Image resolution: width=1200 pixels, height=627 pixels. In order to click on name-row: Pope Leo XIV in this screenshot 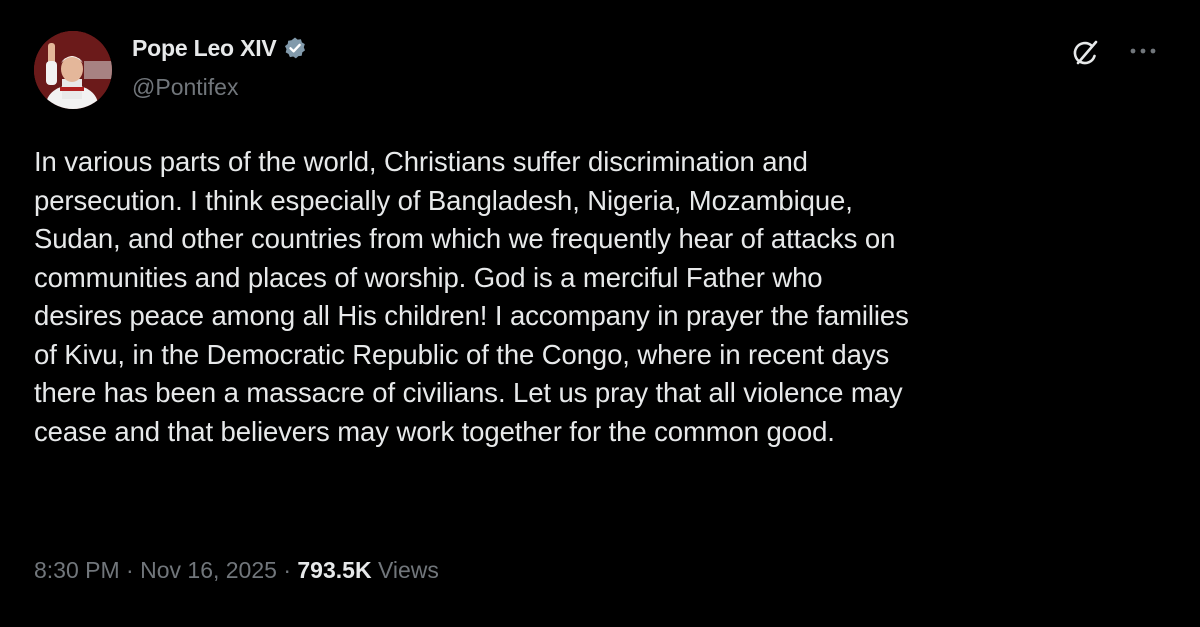, I will do `click(219, 48)`.